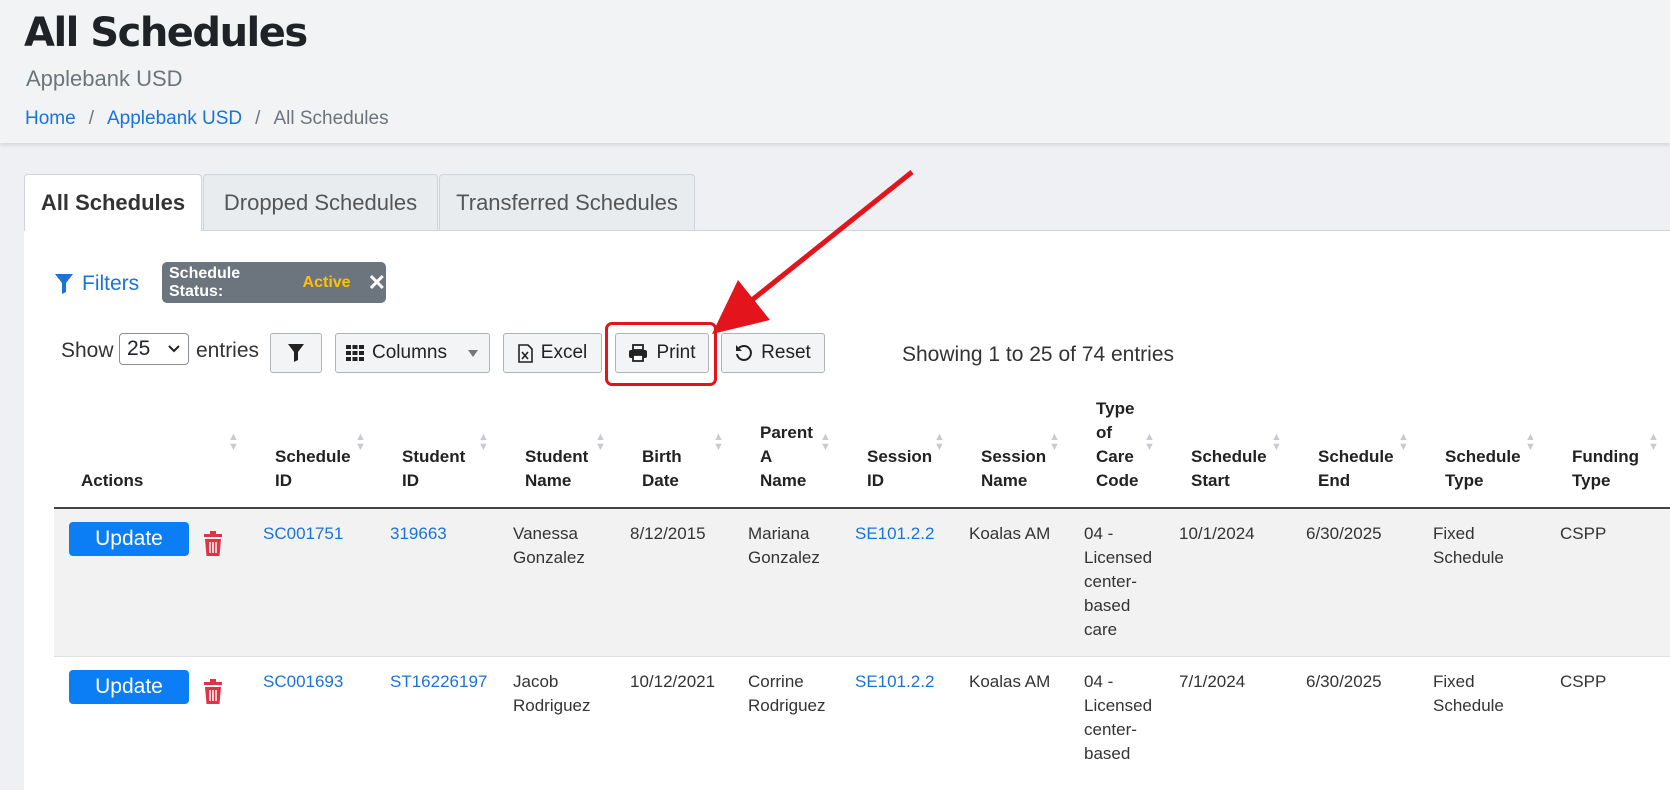 The height and width of the screenshot is (790, 1670). I want to click on column-header-care-code: Type of Care Code, so click(1117, 445).